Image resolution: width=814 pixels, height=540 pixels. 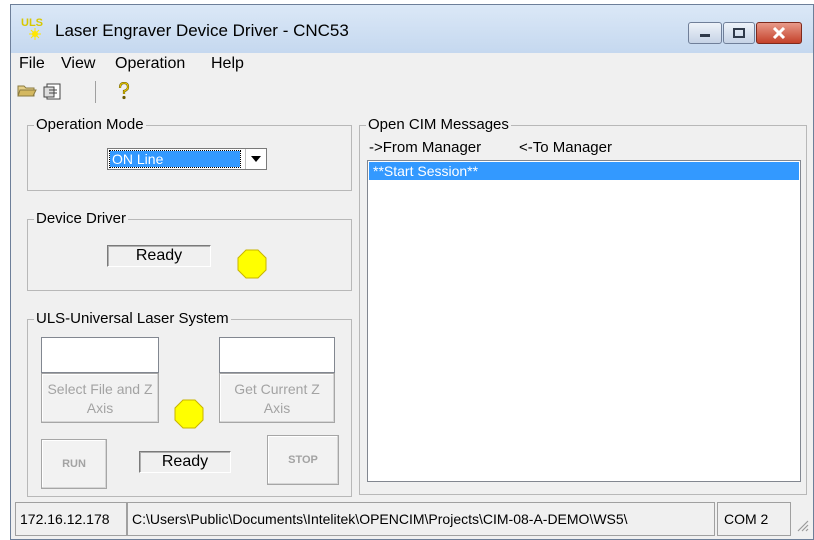 I want to click on list-item: **Start Session**, so click(x=584, y=171).